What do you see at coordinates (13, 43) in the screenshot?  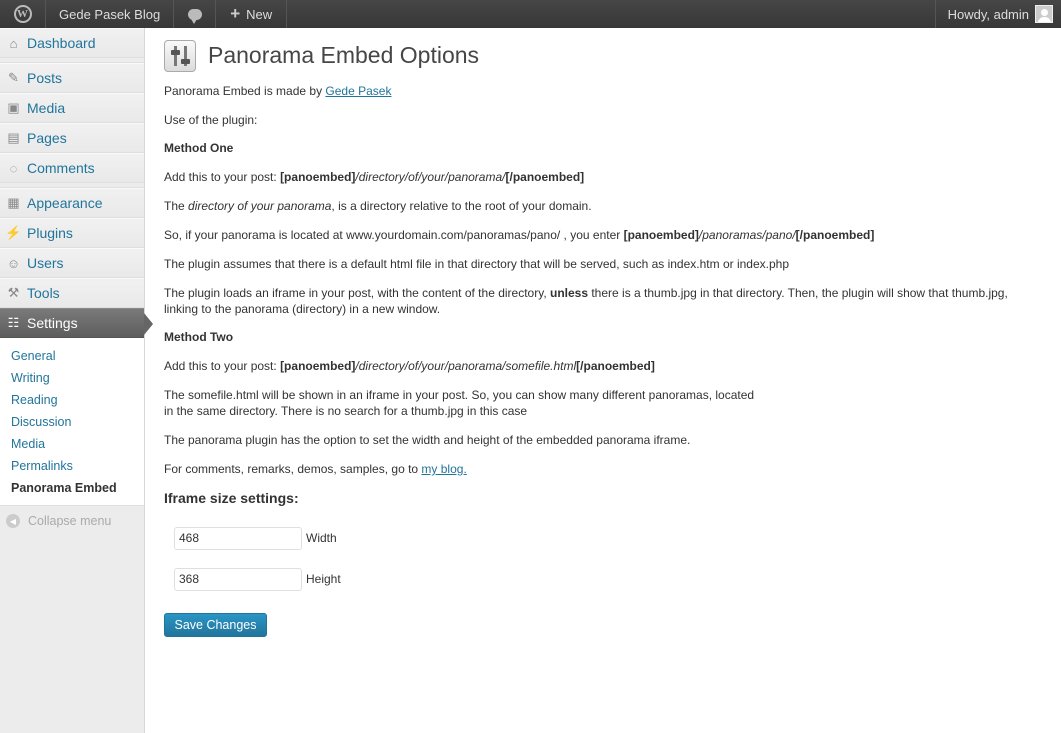 I see `dashboard-icon: ⌂` at bounding box center [13, 43].